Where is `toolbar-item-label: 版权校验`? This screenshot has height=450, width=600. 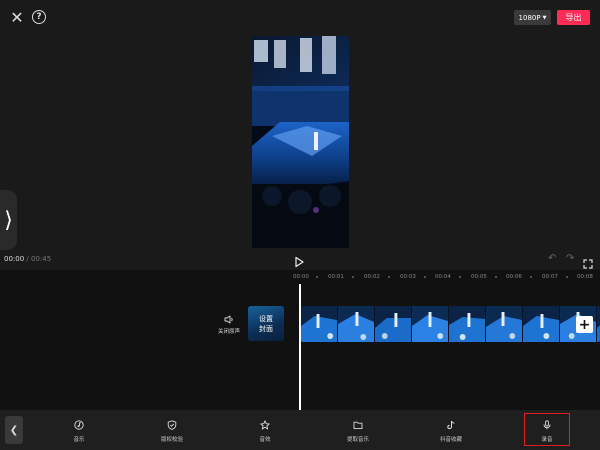 toolbar-item-label: 版权校验 is located at coordinates (171, 440).